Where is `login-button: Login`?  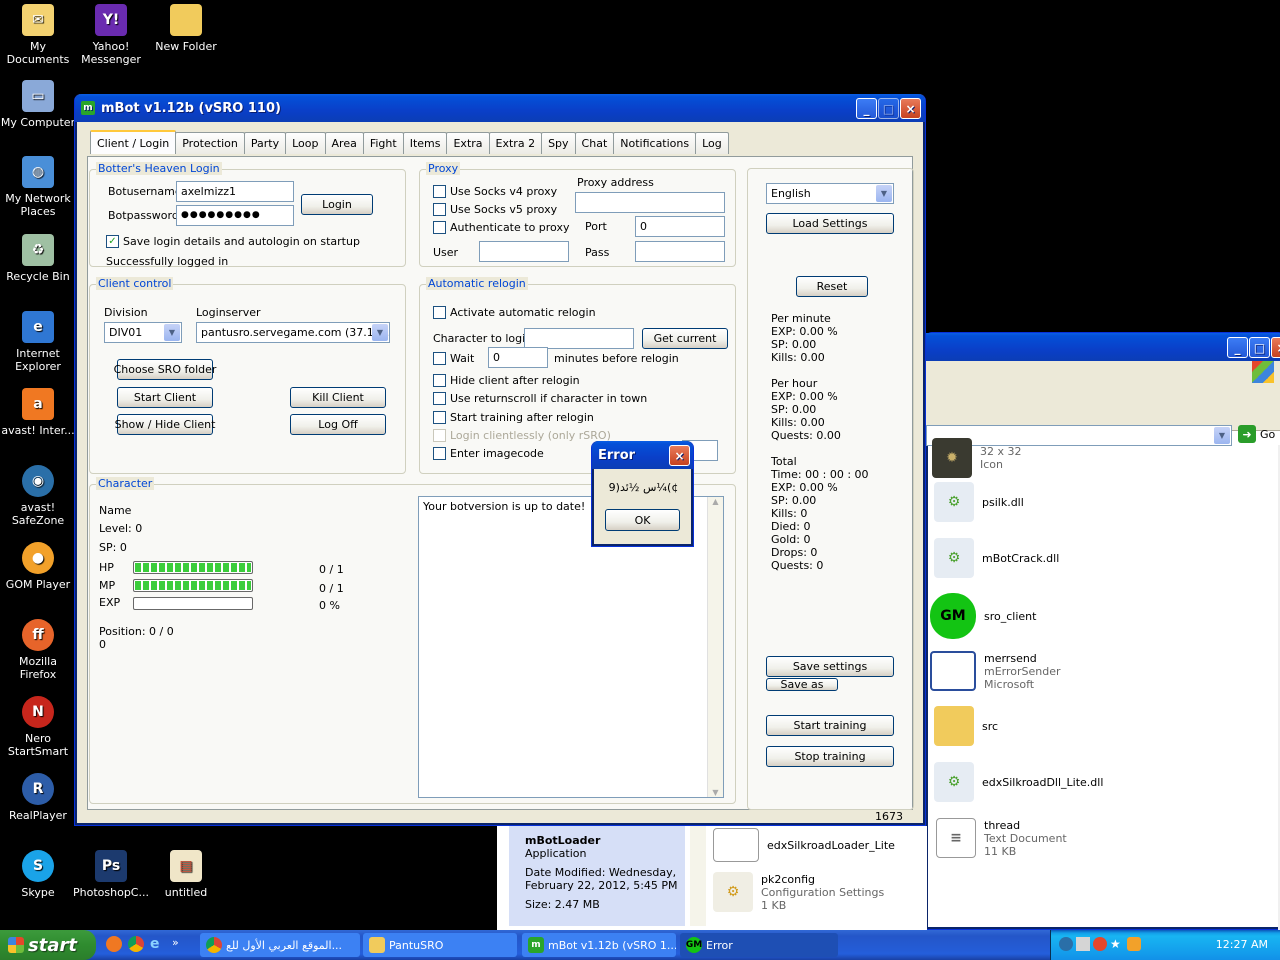 login-button: Login is located at coordinates (337, 204).